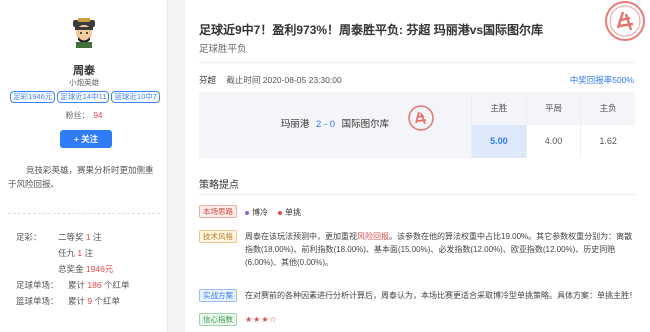  What do you see at coordinates (365, 124) in the screenshot?
I see `away-team: 国际图尔库` at bounding box center [365, 124].